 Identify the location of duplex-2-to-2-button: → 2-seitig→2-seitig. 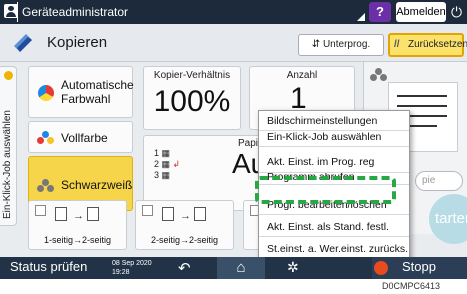
(184, 225).